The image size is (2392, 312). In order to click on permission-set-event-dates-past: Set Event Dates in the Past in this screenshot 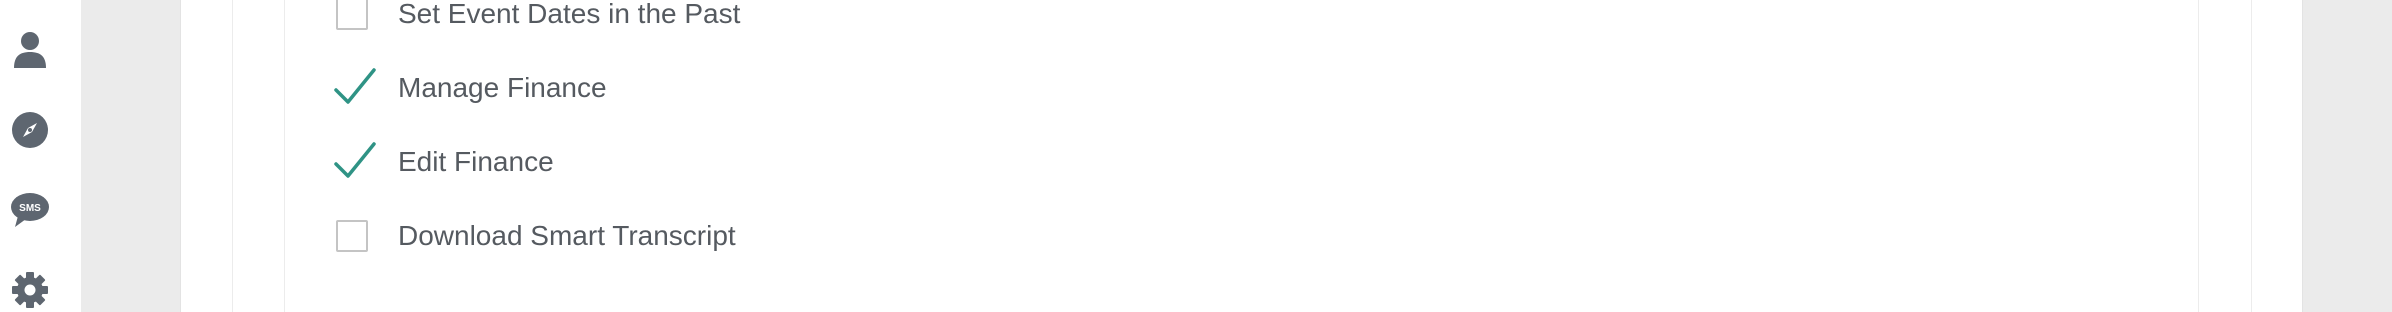, I will do `click(538, 17)`.